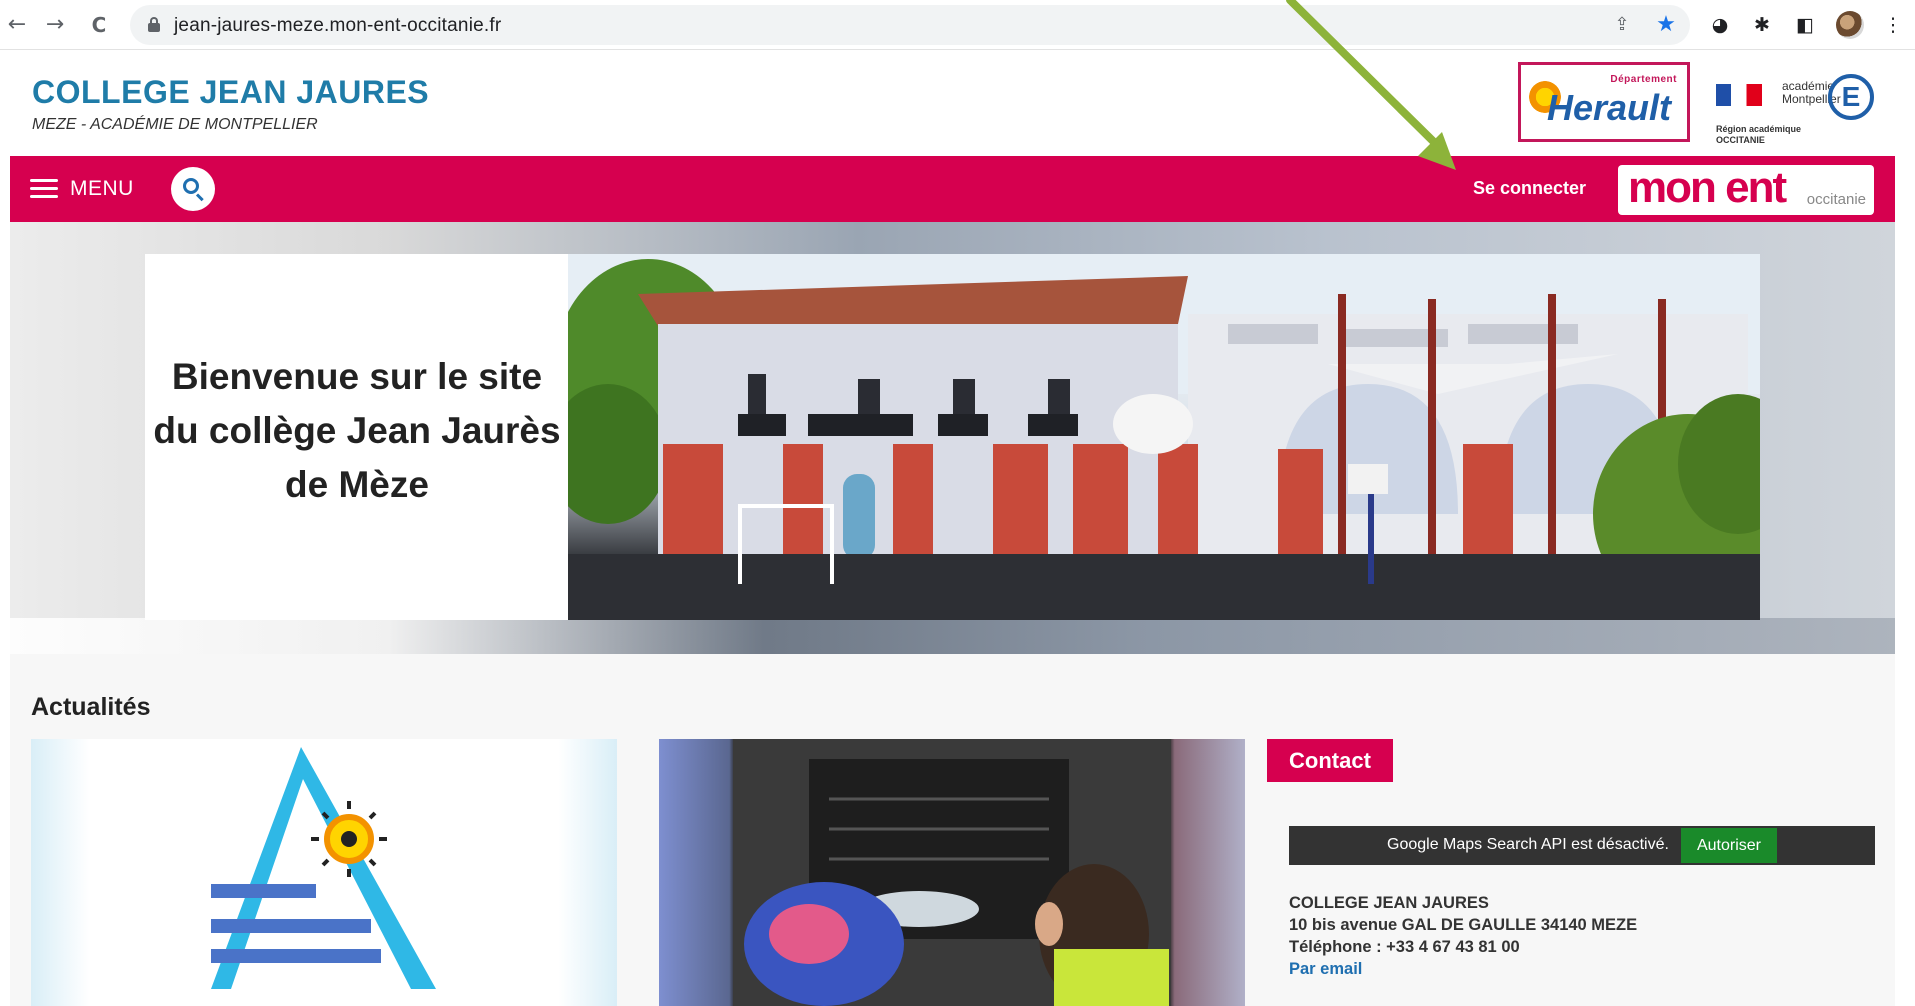 The height and width of the screenshot is (1006, 1915). I want to click on herault-logo-name: Herault, so click(1609, 107).